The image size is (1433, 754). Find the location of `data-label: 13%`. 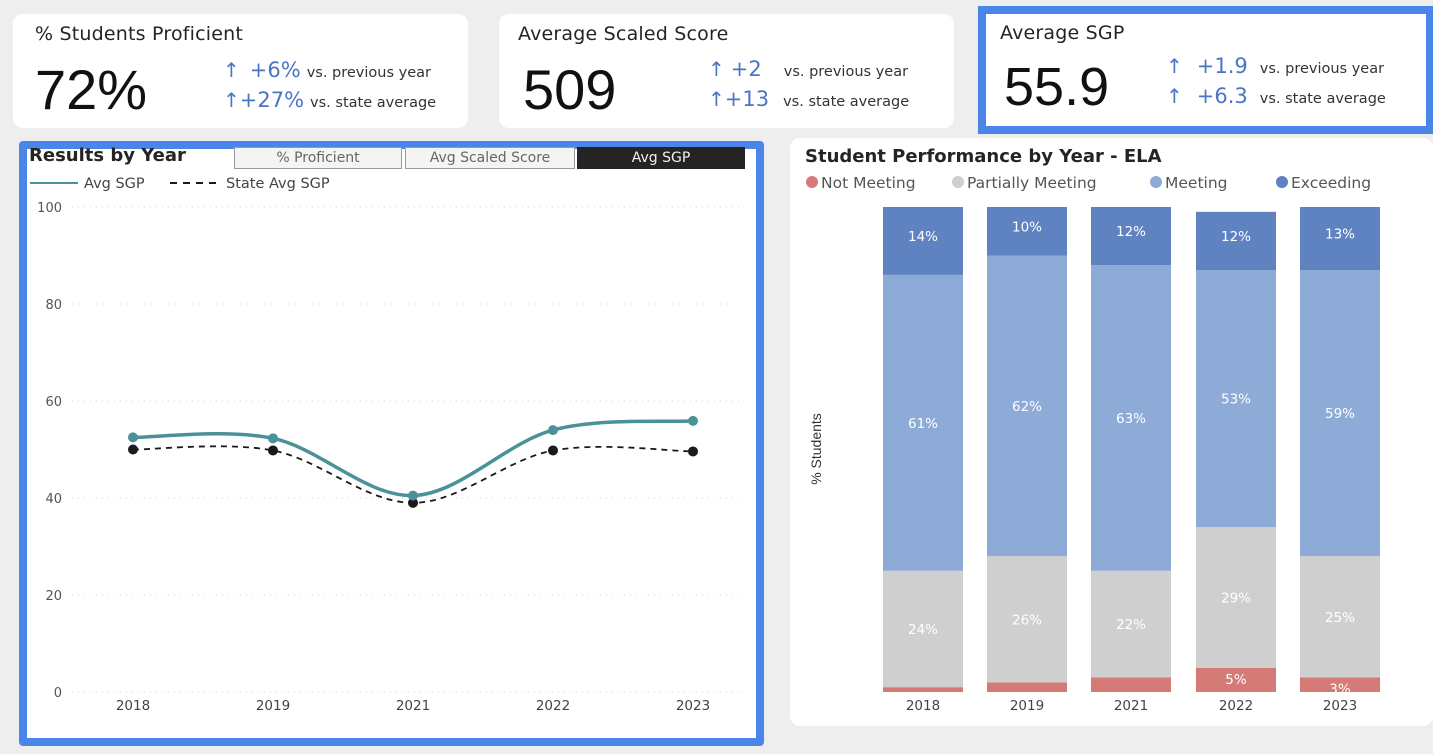

data-label: 13% is located at coordinates (1340, 235).